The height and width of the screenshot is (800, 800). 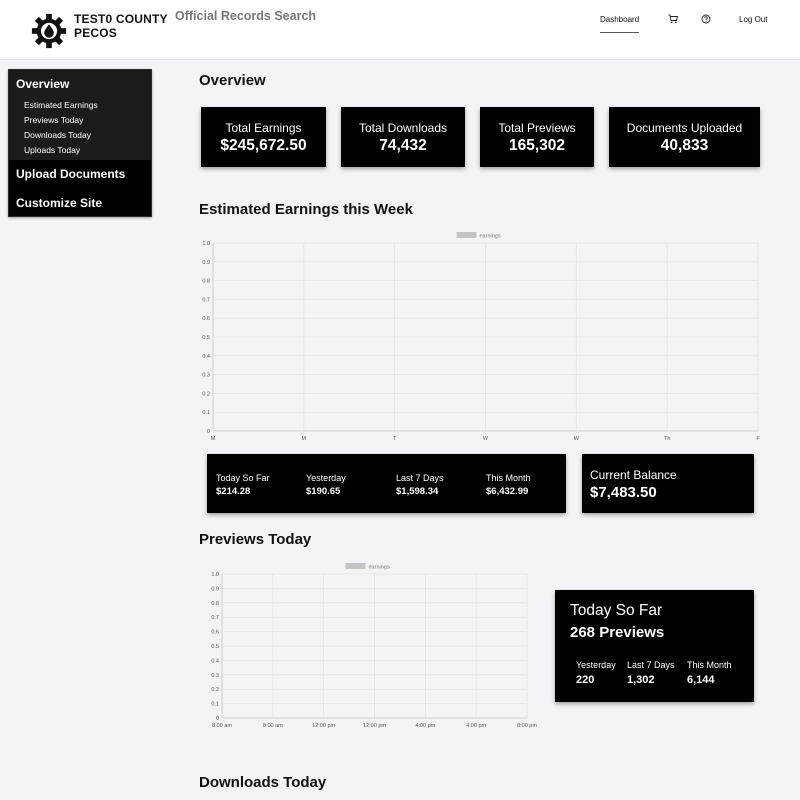 What do you see at coordinates (53, 120) in the screenshot?
I see `sidebar-subitem-previews-today: Previews Today` at bounding box center [53, 120].